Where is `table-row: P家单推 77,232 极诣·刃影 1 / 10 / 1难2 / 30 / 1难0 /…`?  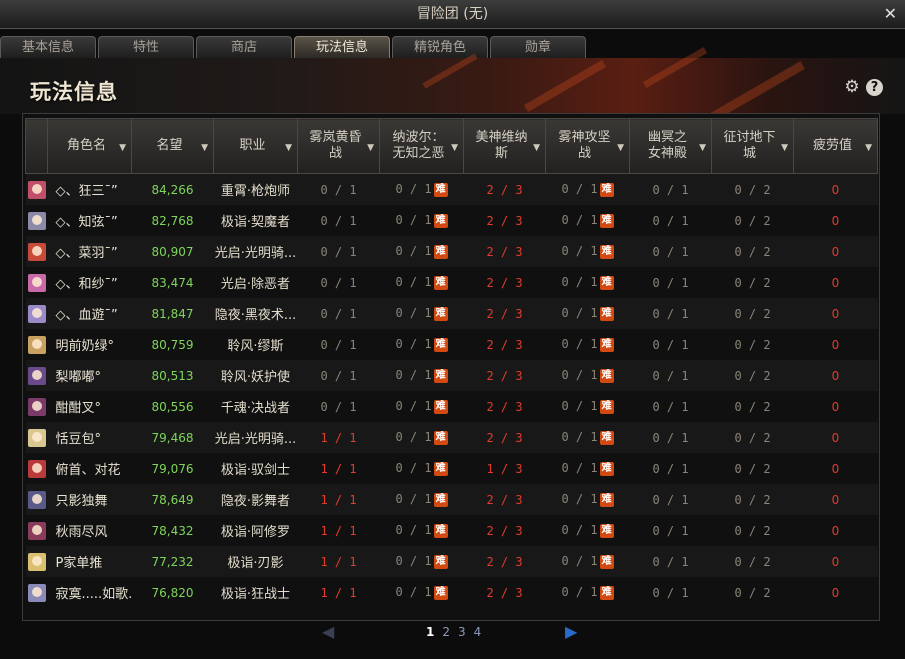 table-row: P家单推 77,232 极诣·刃影 1 / 10 / 1难2 / 30 / 1难0 /… is located at coordinates (451, 561).